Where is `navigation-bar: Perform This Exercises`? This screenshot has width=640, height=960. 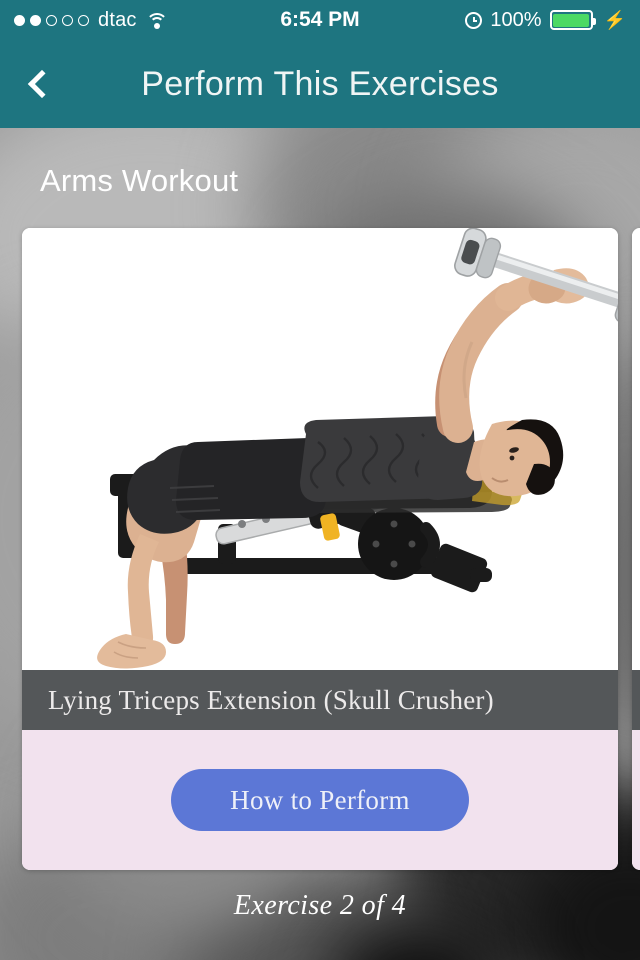
navigation-bar: Perform This Exercises is located at coordinates (320, 84).